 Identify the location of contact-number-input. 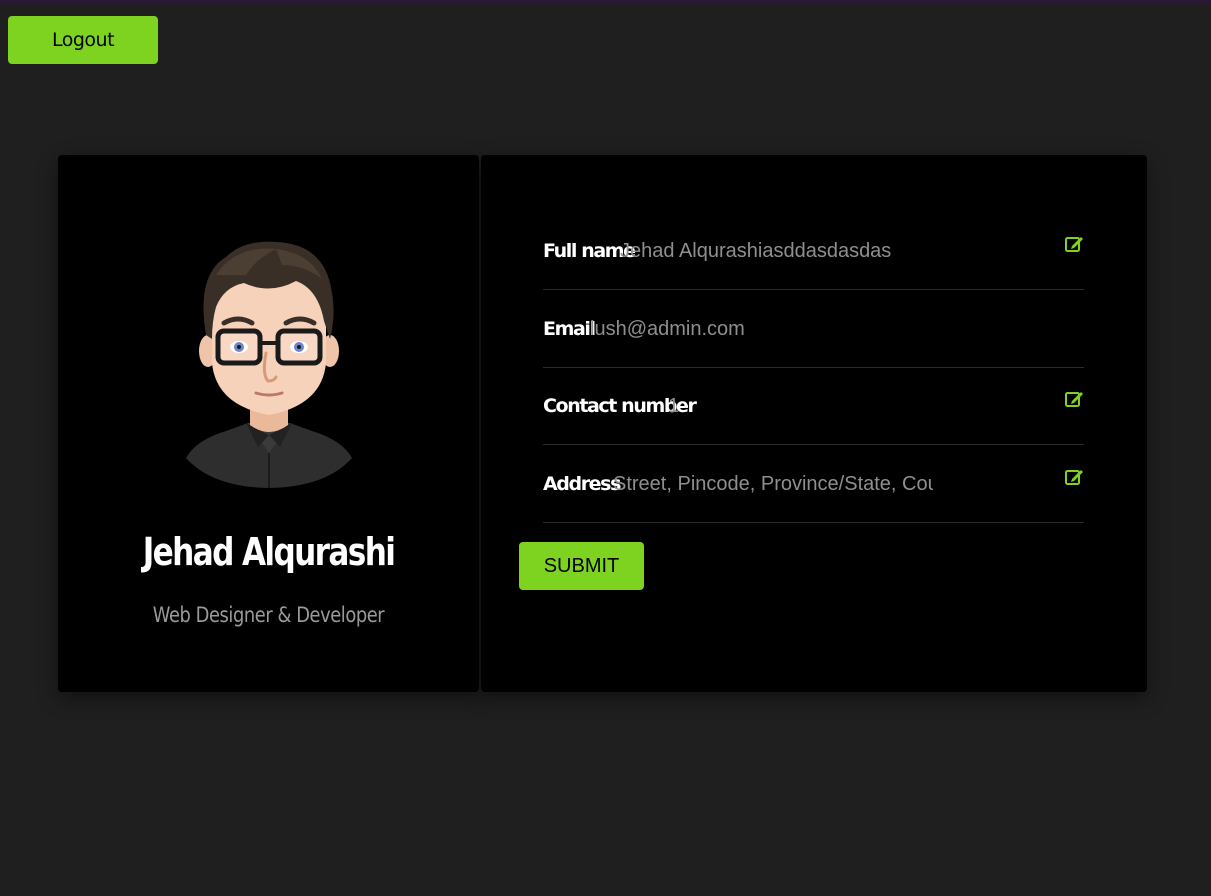
(793, 406).